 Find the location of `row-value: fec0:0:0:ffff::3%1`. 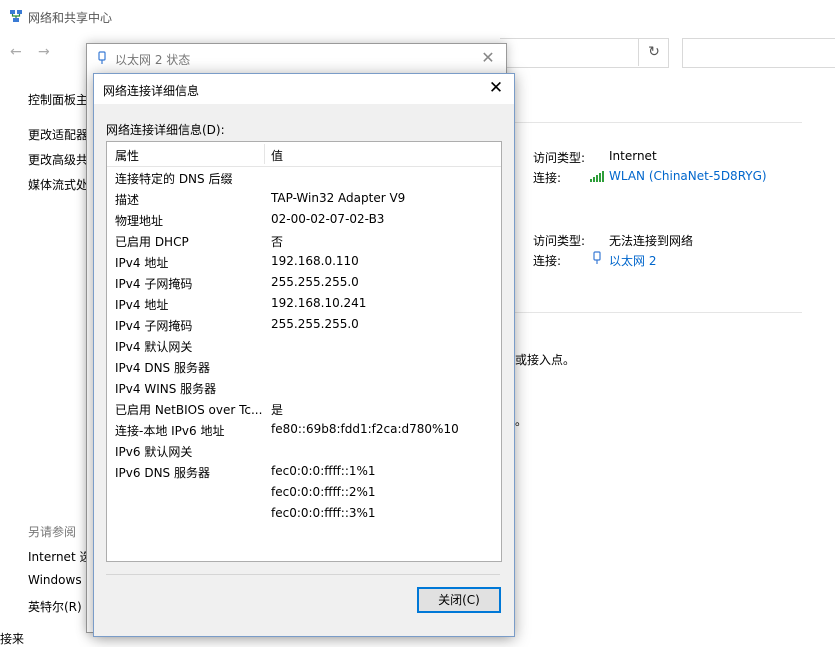

row-value: fec0:0:0:ffff::3%1 is located at coordinates (323, 513).